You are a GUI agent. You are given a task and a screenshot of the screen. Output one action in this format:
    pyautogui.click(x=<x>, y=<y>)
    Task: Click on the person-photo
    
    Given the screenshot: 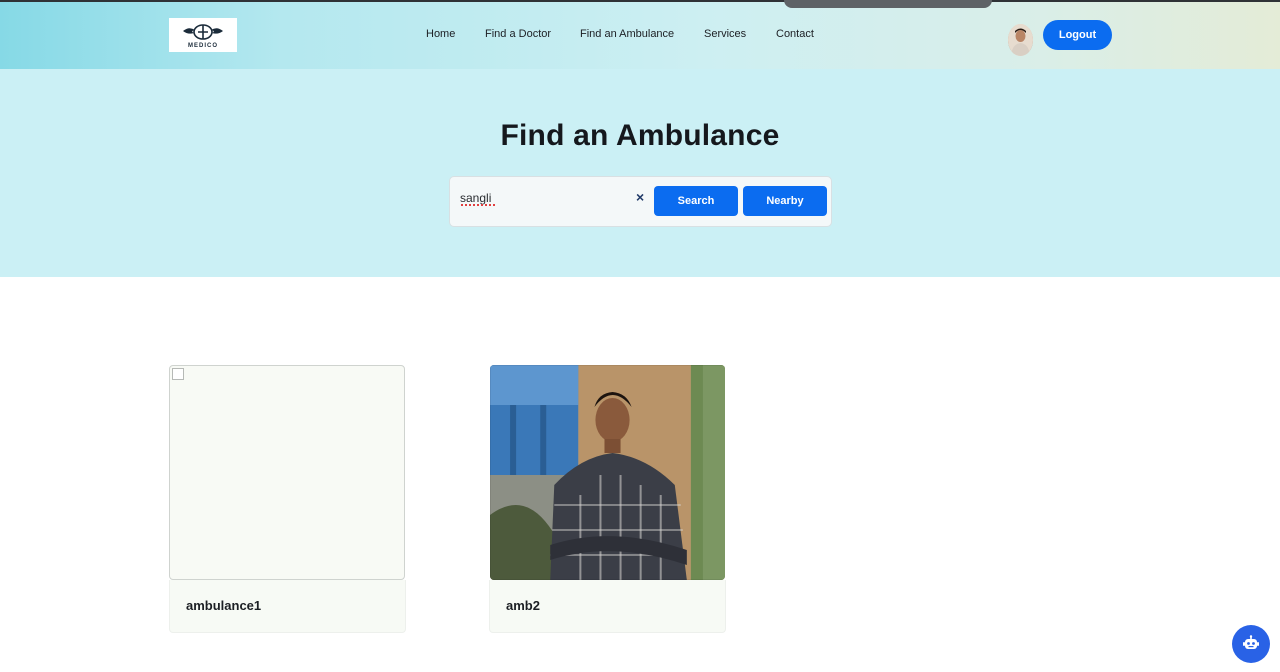 What is the action you would take?
    pyautogui.click(x=607, y=472)
    